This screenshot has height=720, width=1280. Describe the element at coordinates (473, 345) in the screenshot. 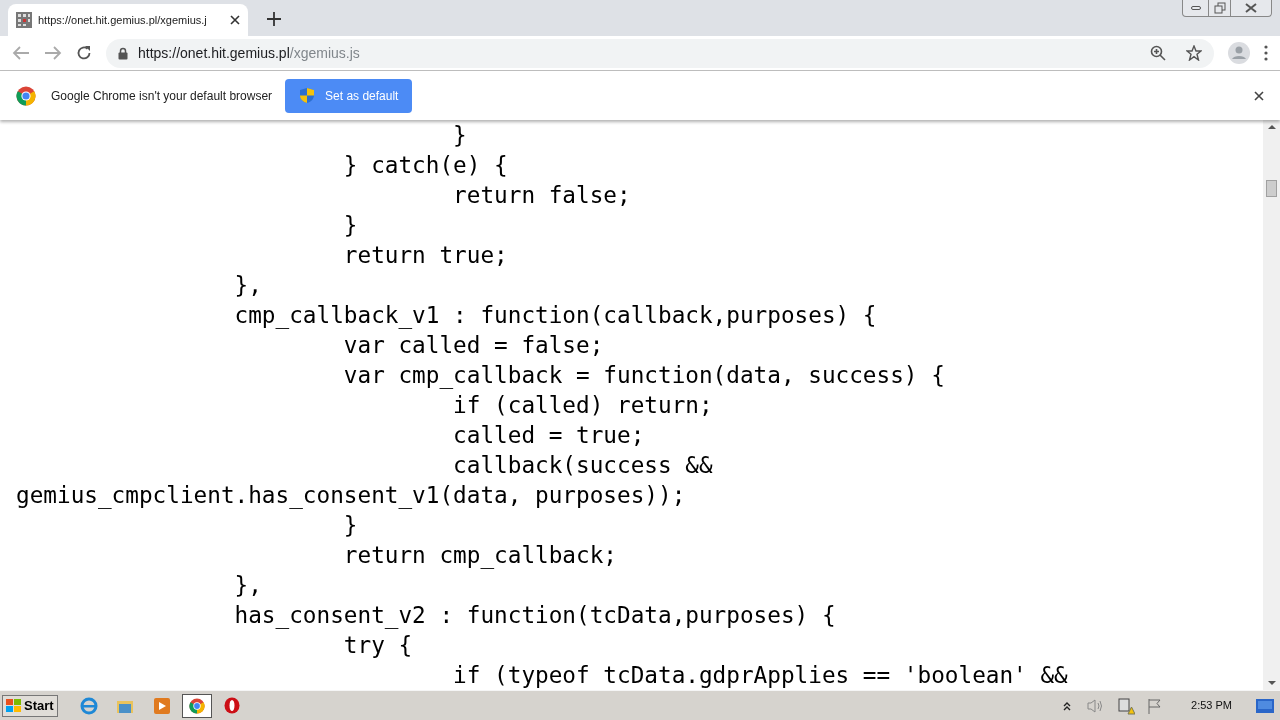

I see `code-line: var called = false;` at that location.